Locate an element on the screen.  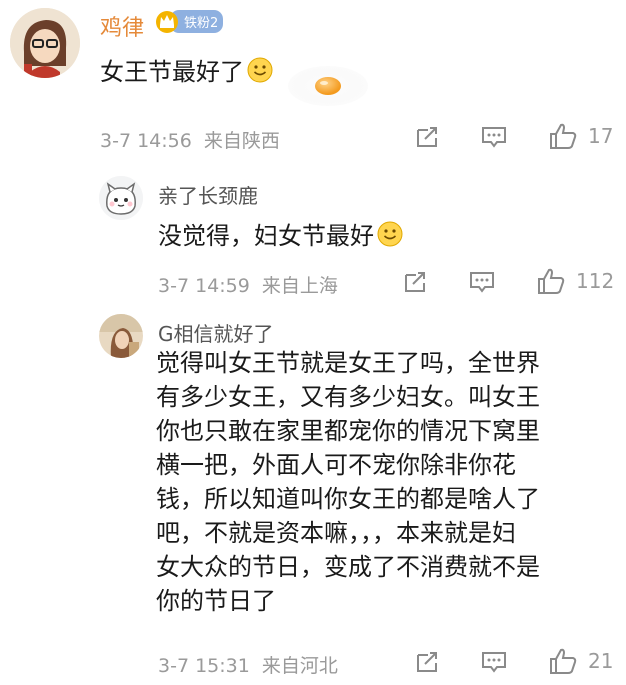
reply-text-line: 横一把，外面人可不宠你除非你花 is located at coordinates (336, 465).